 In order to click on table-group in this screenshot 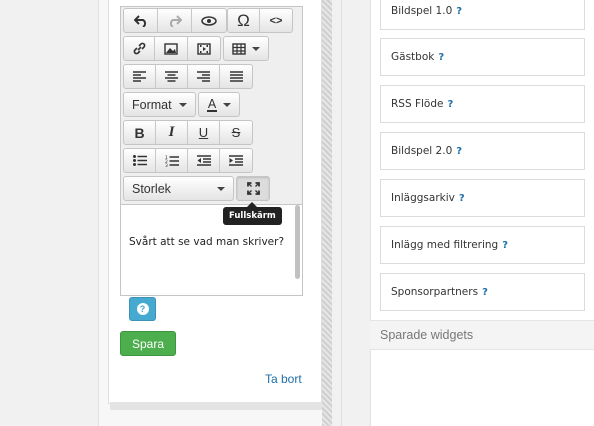, I will do `click(246, 48)`.